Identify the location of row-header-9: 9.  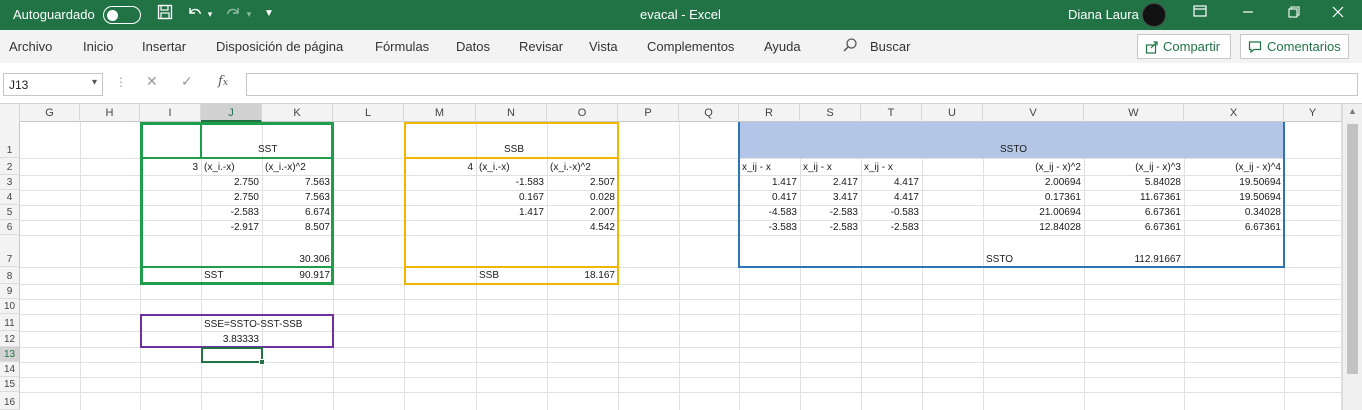
(10, 291).